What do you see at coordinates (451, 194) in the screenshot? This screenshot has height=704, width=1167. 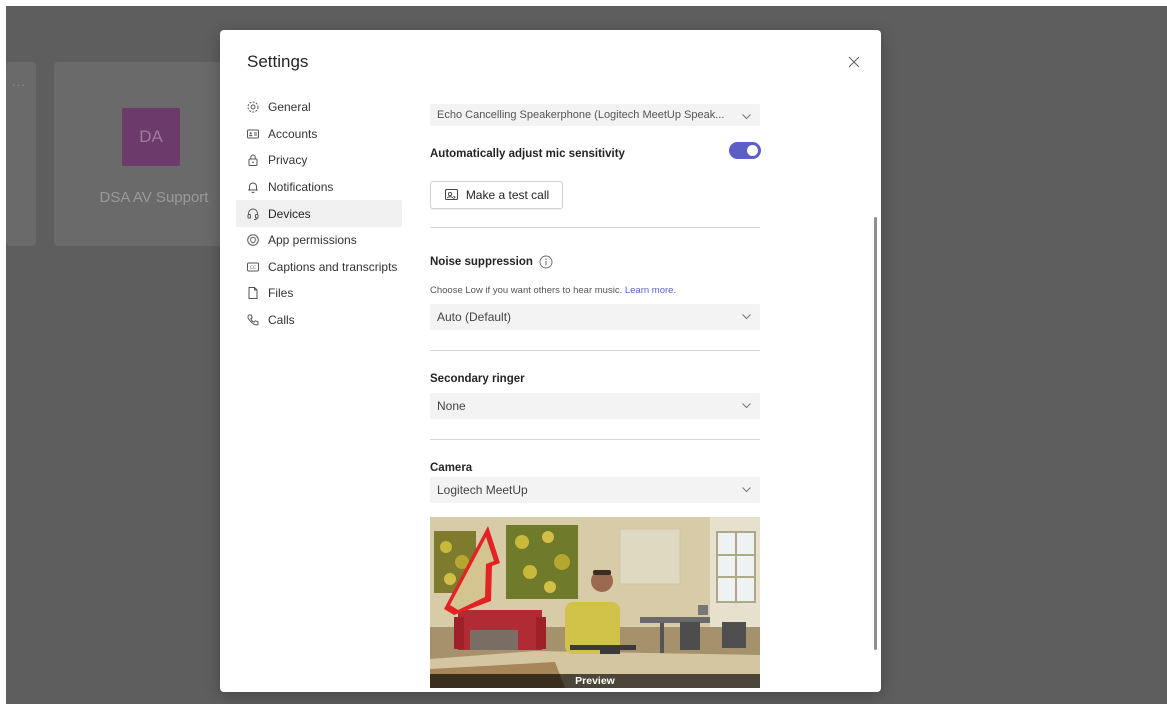 I see `test-call-icon` at bounding box center [451, 194].